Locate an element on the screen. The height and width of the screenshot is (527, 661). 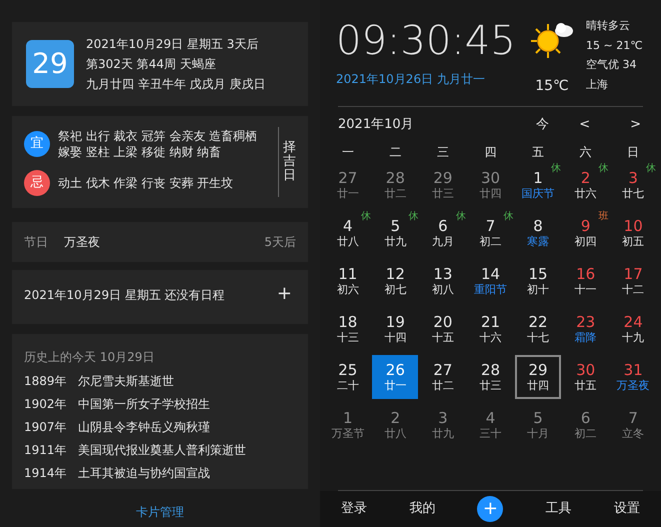
calendar-day: 休 4 廿八 is located at coordinates (347, 233).